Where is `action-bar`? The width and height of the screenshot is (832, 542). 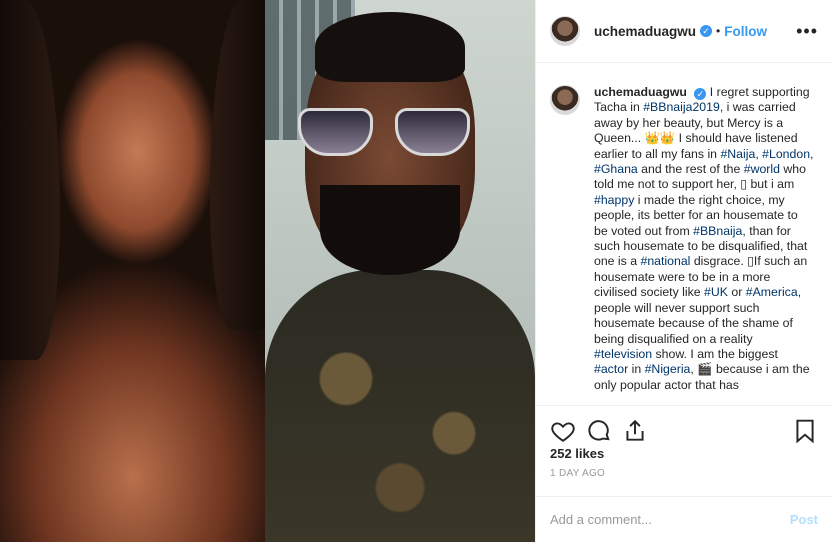 action-bar is located at coordinates (684, 425).